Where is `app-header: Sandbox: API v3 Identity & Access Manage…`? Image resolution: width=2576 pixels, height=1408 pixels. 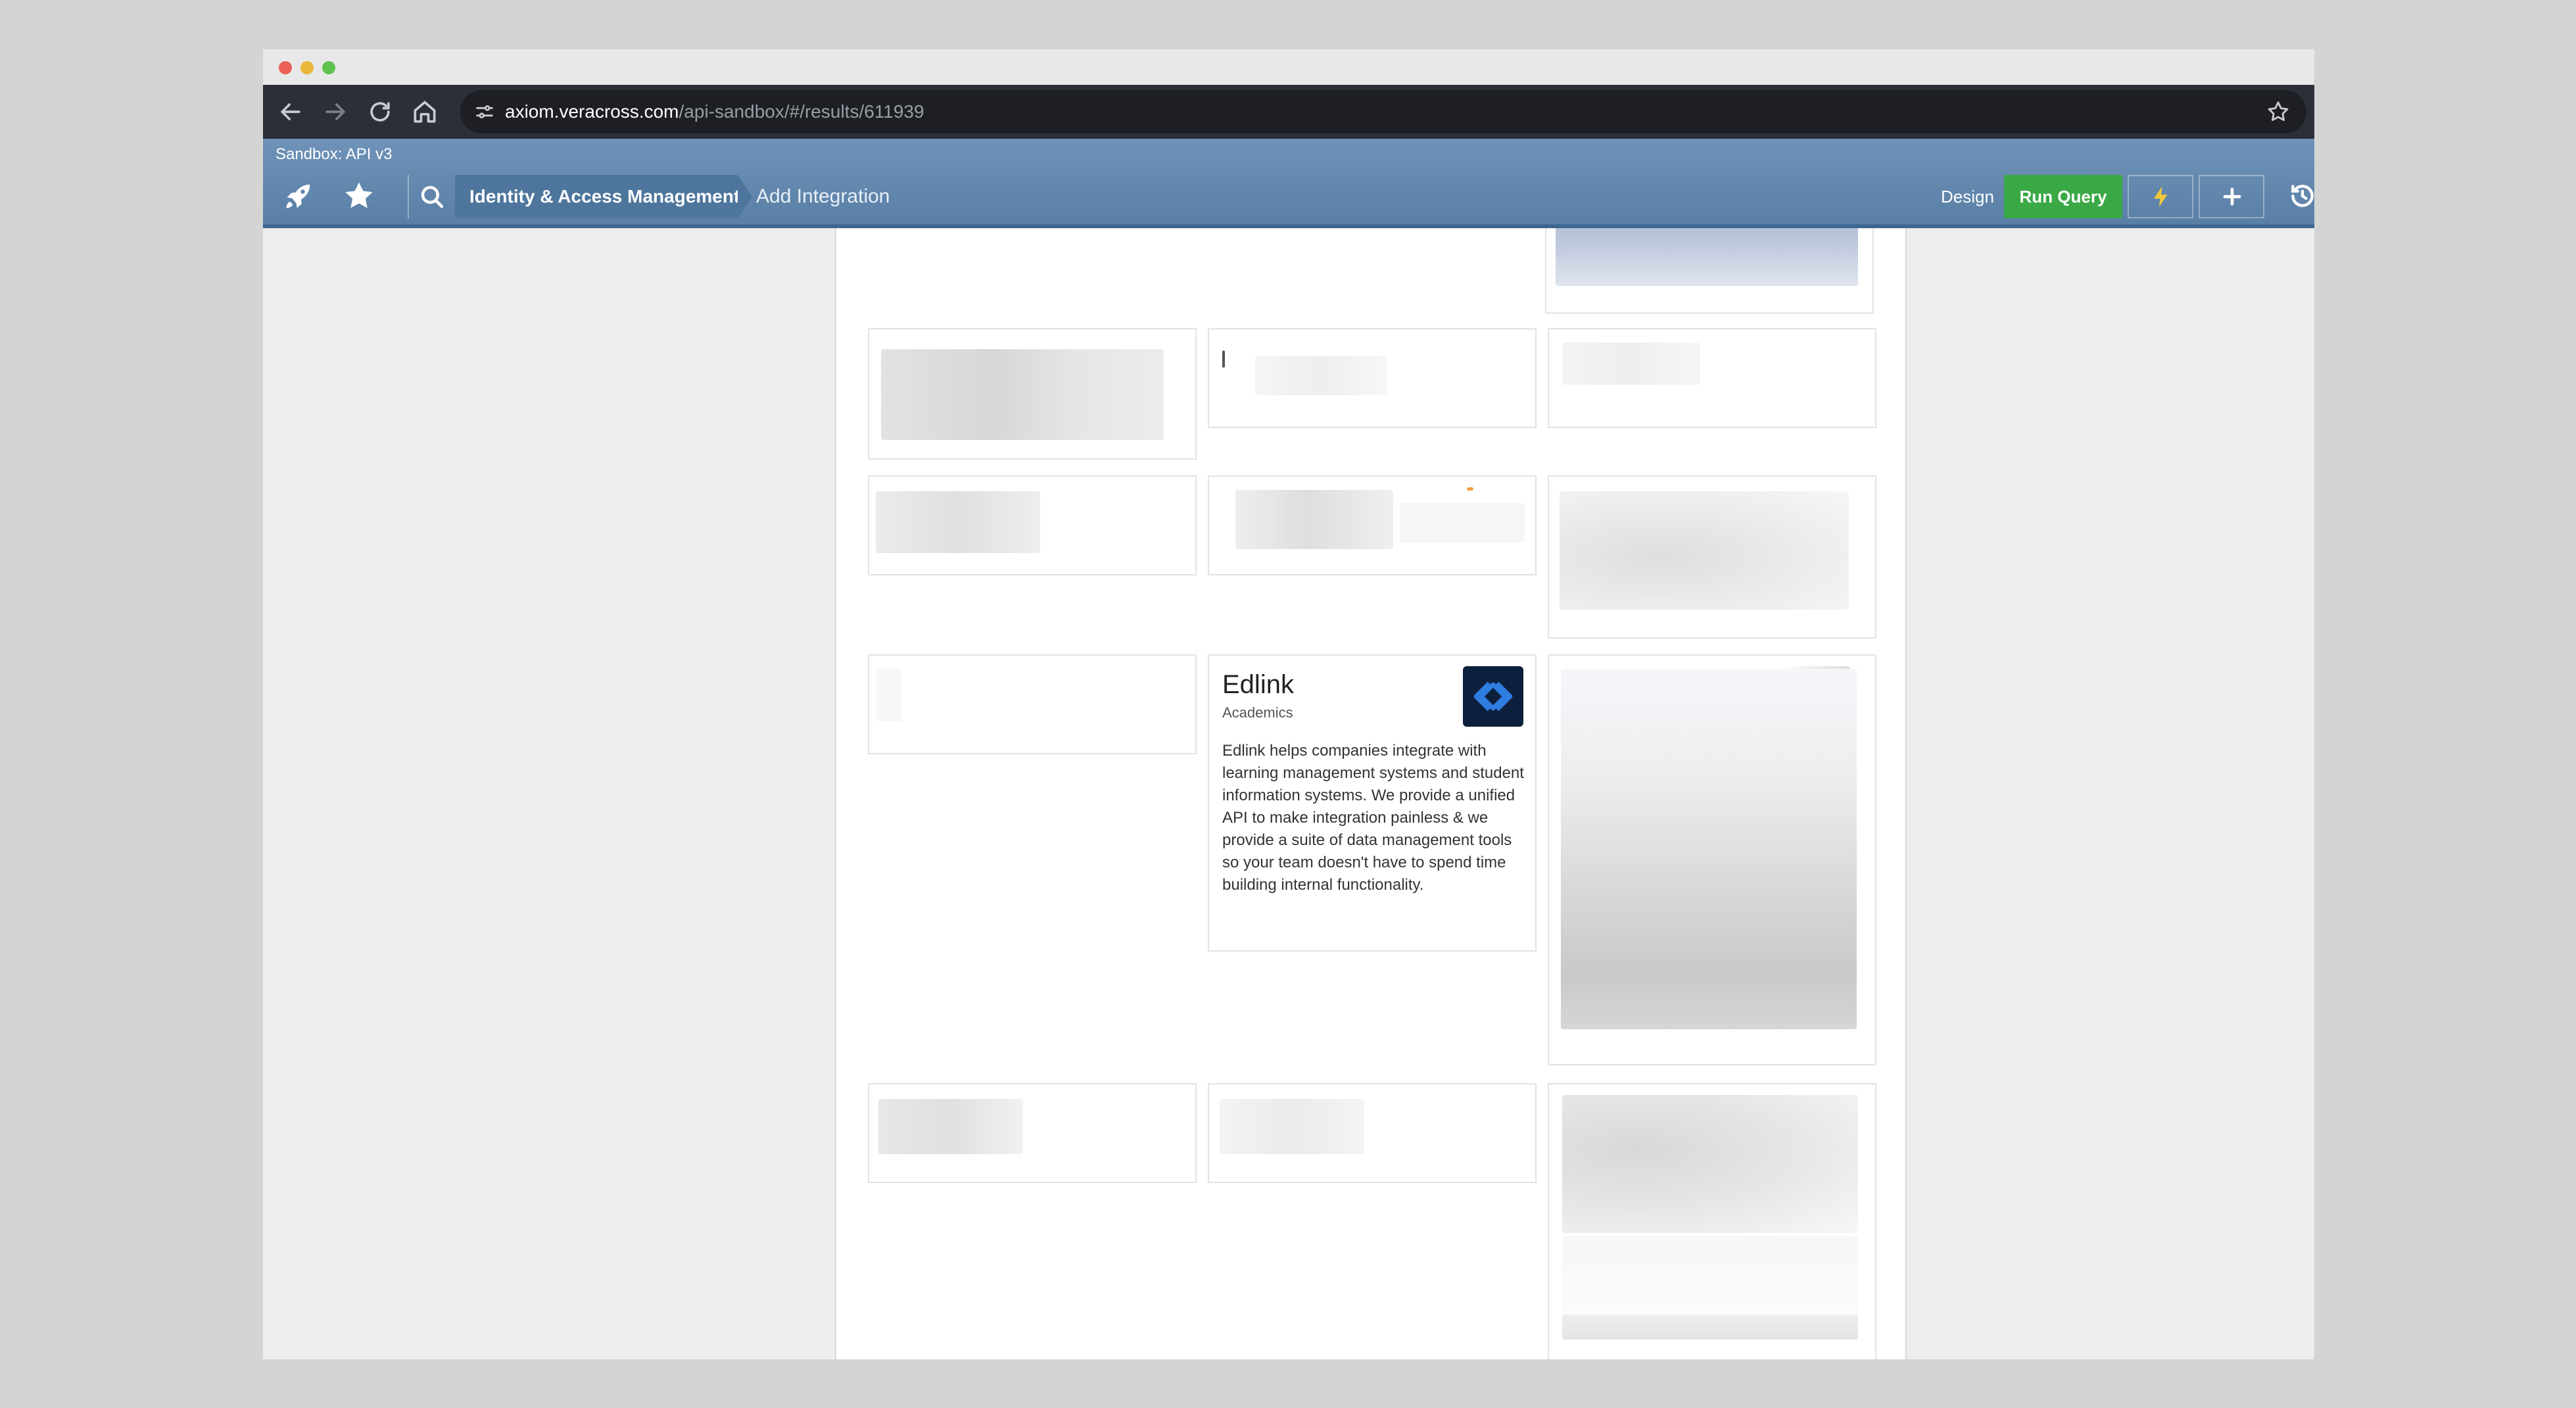
app-header: Sandbox: API v3 Identity & Access Manage… is located at coordinates (1289, 183).